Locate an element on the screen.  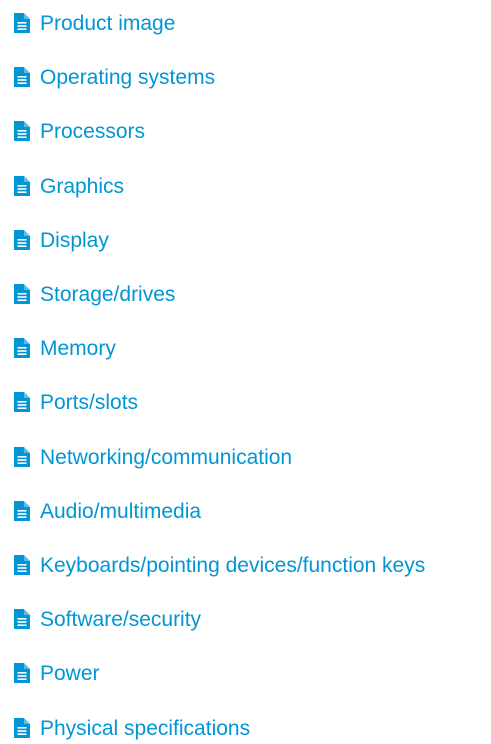
spec-link-label: Processors is located at coordinates (93, 131).